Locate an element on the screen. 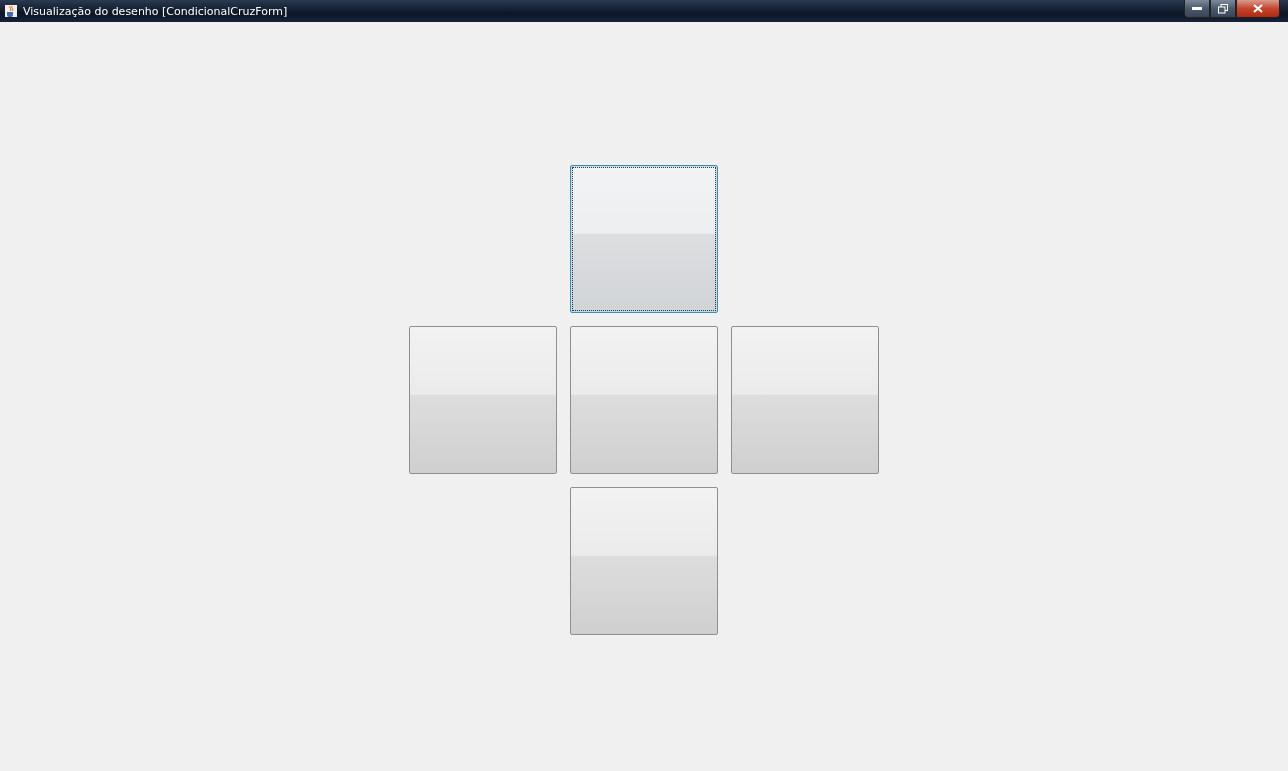 Image resolution: width=1288 pixels, height=771 pixels. minimize-icon is located at coordinates (1197, 8).